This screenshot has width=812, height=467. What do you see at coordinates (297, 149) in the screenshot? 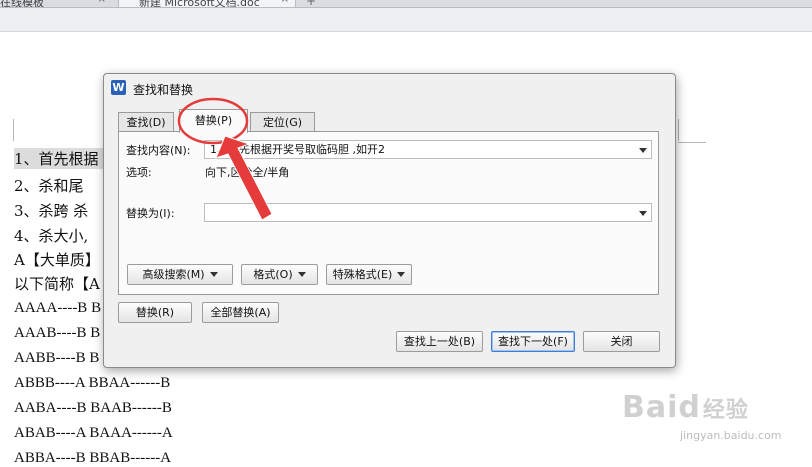
I see `find-what-value: 1、首先根据开奖号取临码胆 ,如开2` at bounding box center [297, 149].